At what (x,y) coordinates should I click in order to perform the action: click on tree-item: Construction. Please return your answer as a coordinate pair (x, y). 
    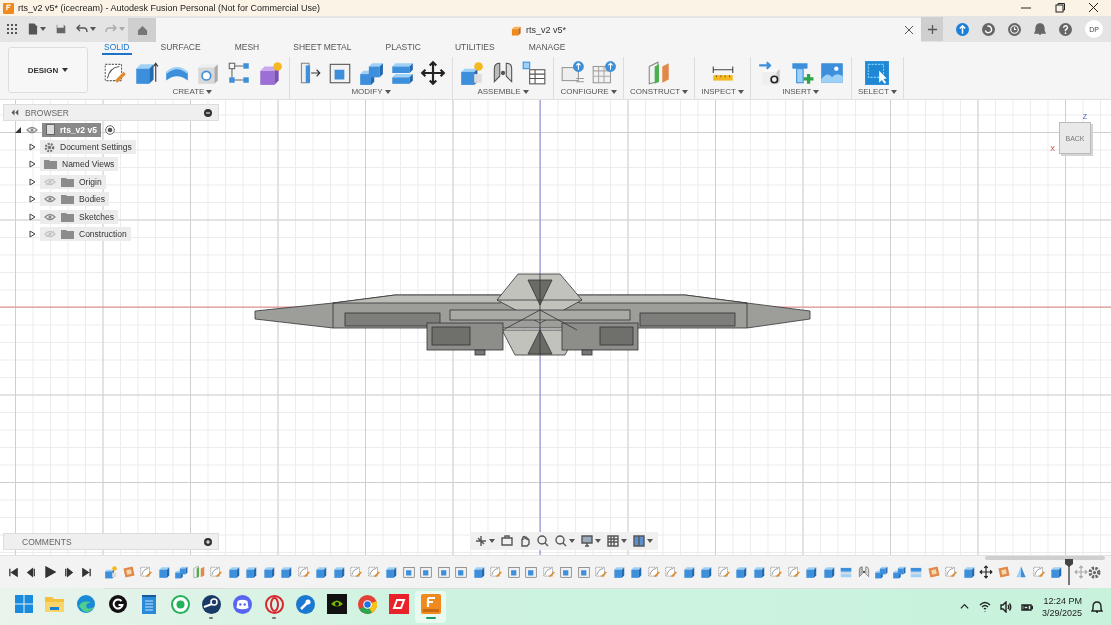
    Looking at the image, I should click on (85, 234).